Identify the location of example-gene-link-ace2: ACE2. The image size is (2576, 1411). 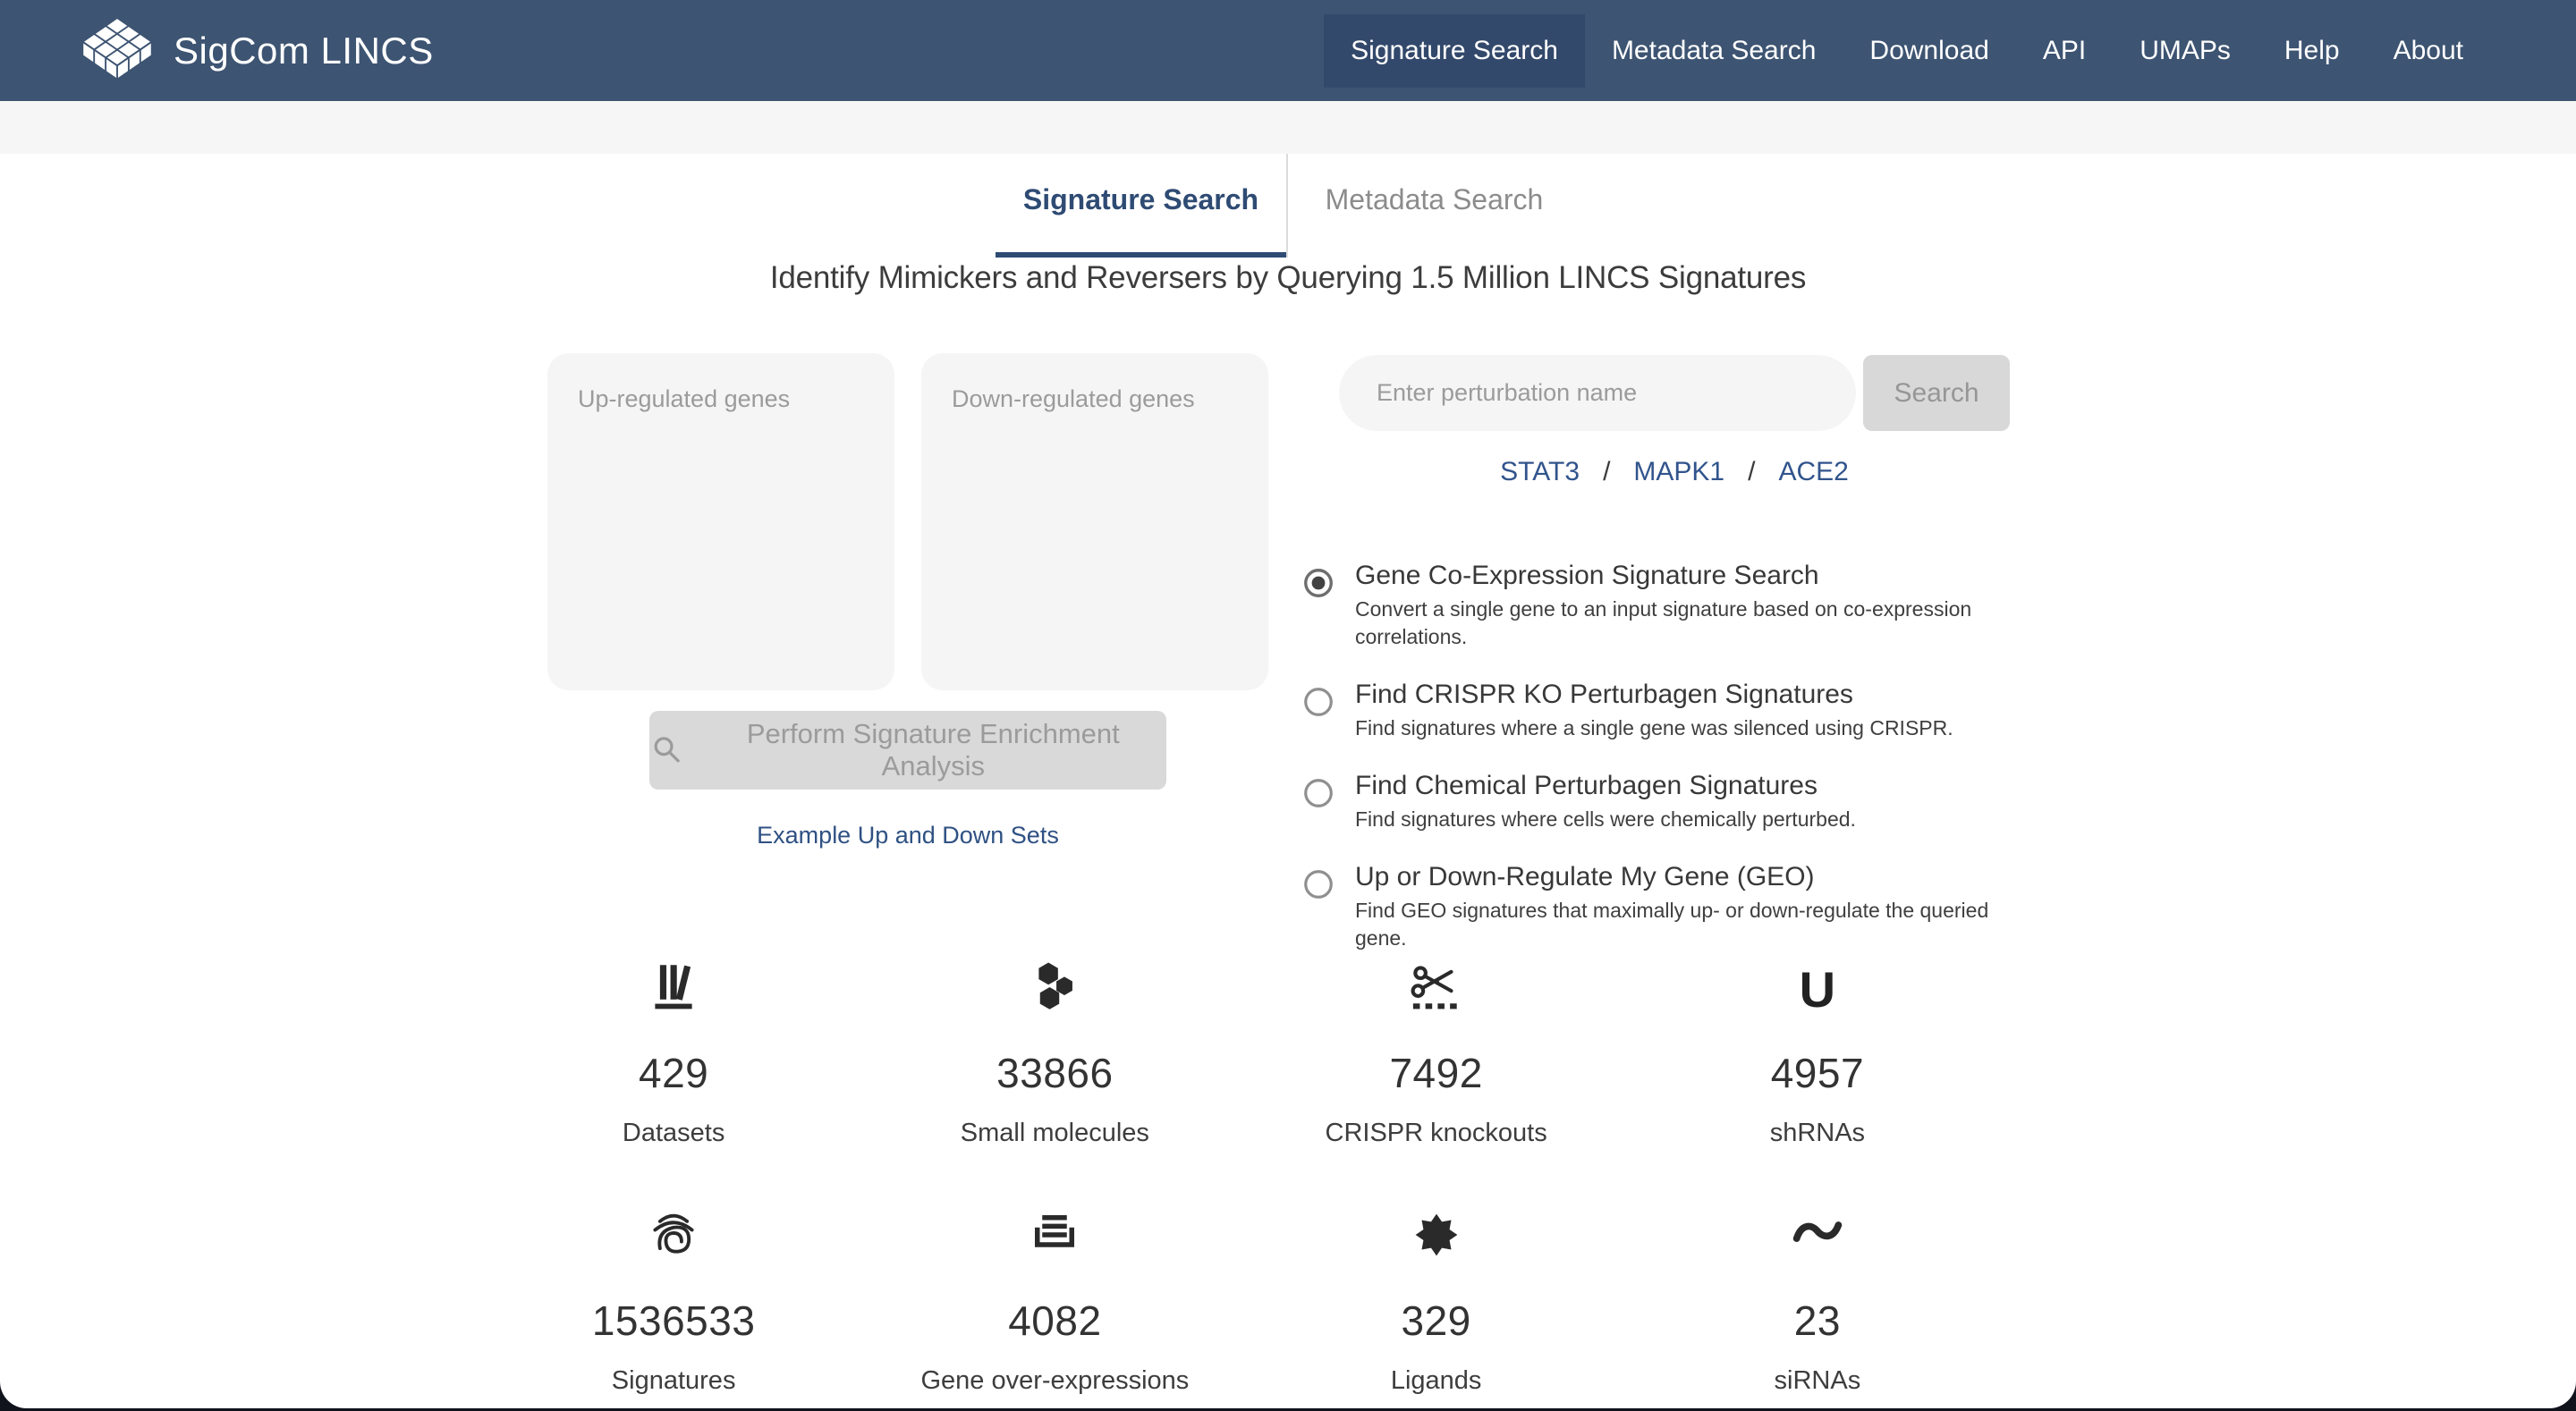
(1813, 472).